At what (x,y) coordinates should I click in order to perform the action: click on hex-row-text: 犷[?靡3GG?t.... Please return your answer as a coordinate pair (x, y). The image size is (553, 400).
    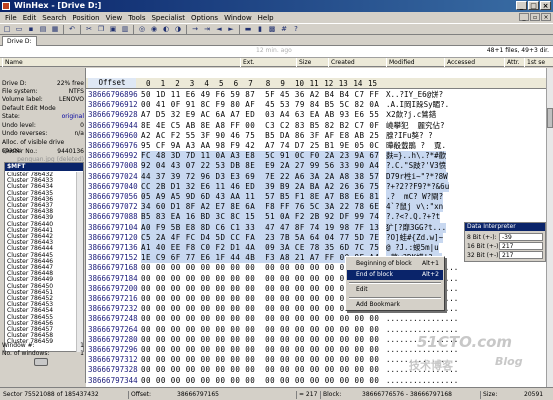
    Looking at the image, I should click on (416, 227).